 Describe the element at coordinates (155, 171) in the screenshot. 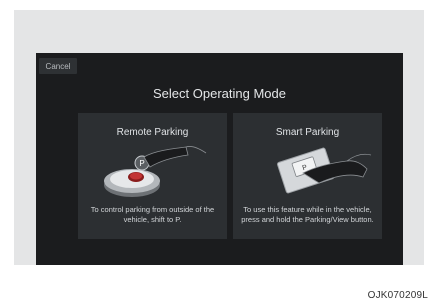

I see `car-key-fob-icon: P` at that location.